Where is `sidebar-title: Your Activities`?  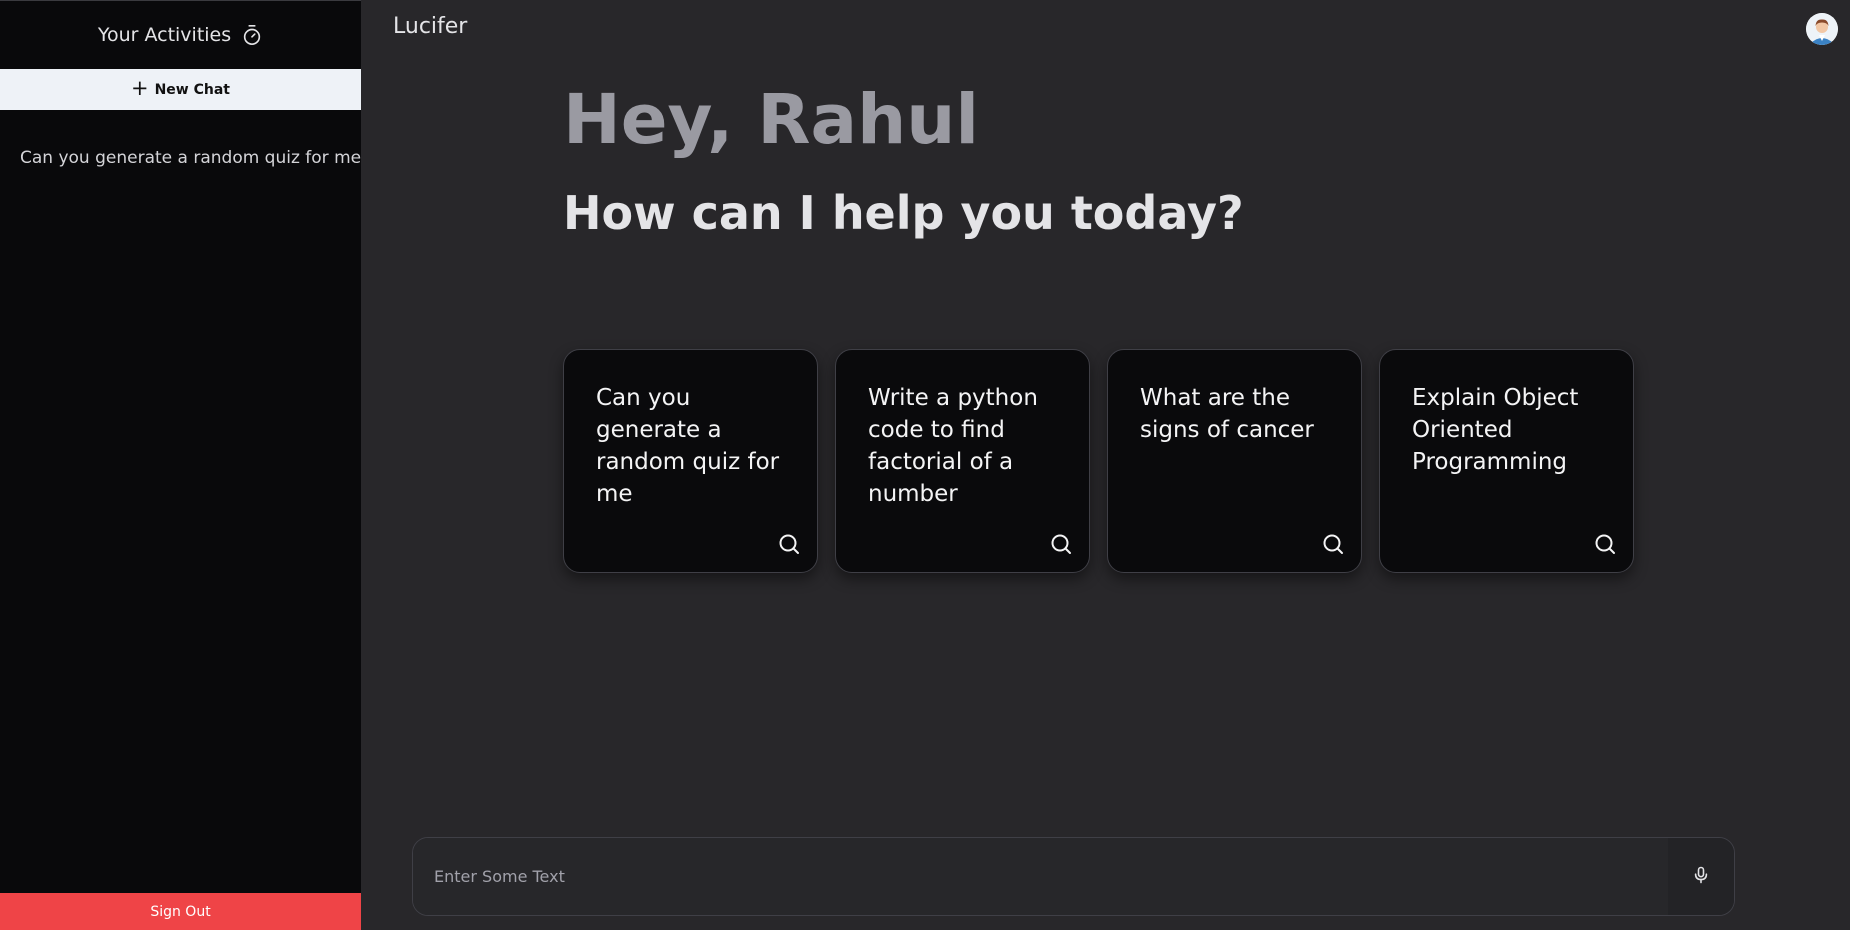
sidebar-title: Your Activities is located at coordinates (164, 35).